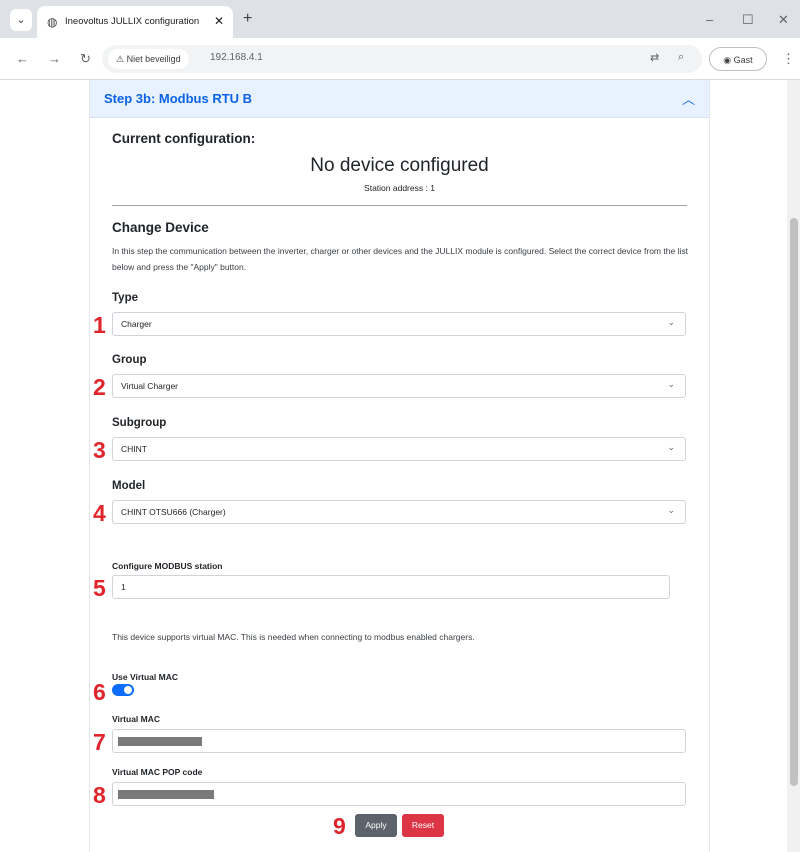 The image size is (800, 852). What do you see at coordinates (399, 188) in the screenshot?
I see `station-address: Station address : 1` at bounding box center [399, 188].